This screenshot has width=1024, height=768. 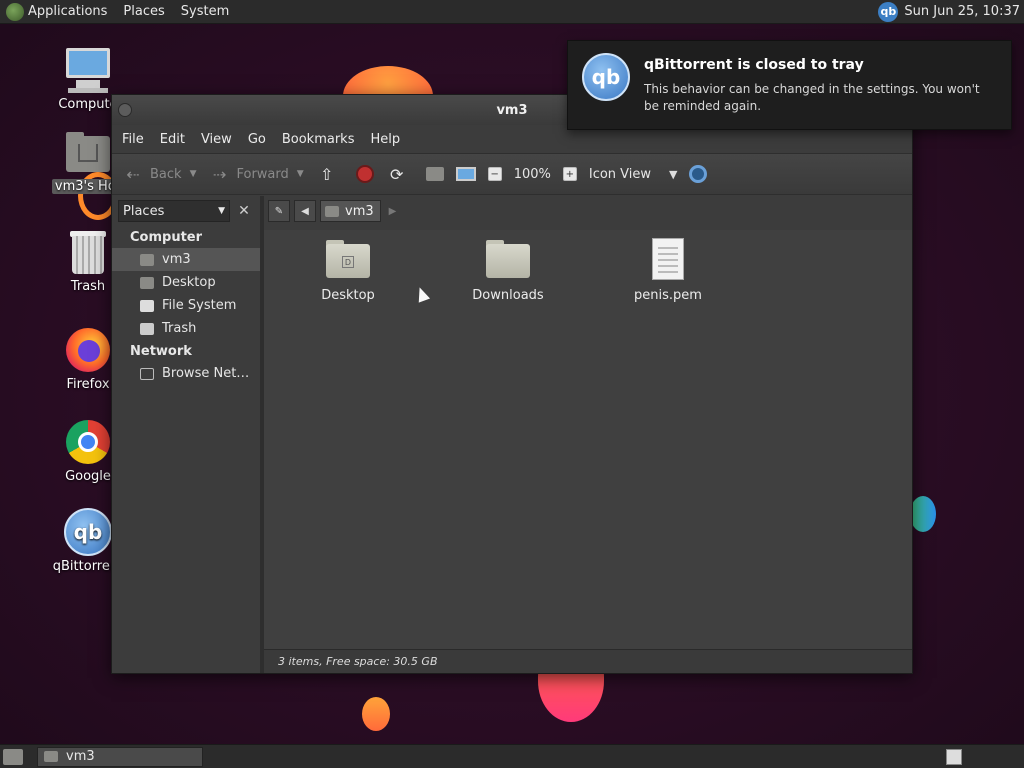 I want to click on show-desktop-icon, so click(x=13, y=756).